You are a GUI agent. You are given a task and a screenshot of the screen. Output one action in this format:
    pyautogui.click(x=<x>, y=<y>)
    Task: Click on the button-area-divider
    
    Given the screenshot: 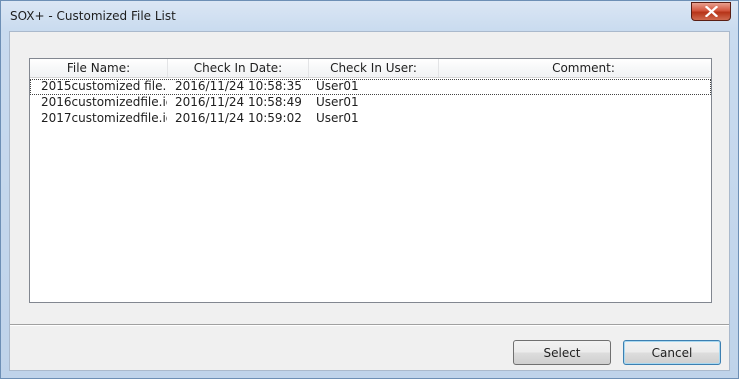 What is the action you would take?
    pyautogui.click(x=369, y=325)
    